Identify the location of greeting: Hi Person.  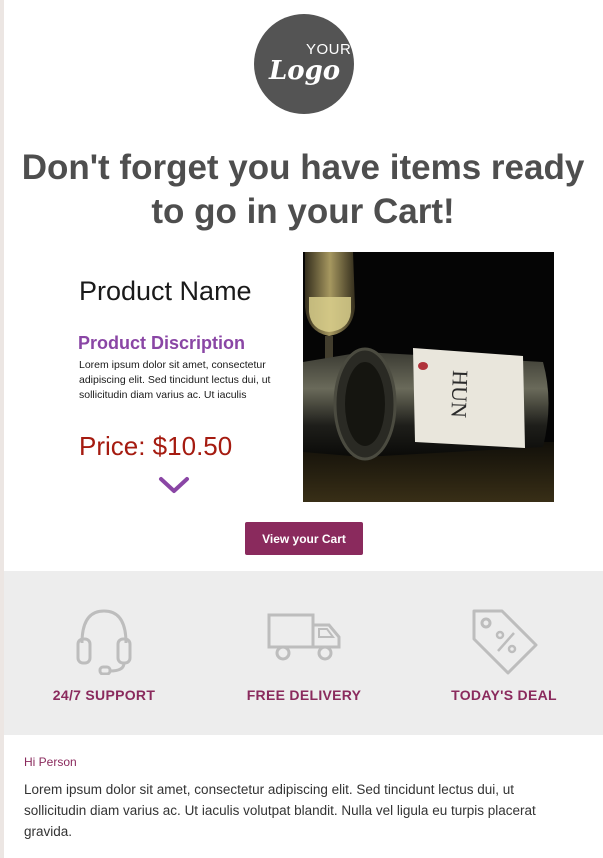
(50, 762).